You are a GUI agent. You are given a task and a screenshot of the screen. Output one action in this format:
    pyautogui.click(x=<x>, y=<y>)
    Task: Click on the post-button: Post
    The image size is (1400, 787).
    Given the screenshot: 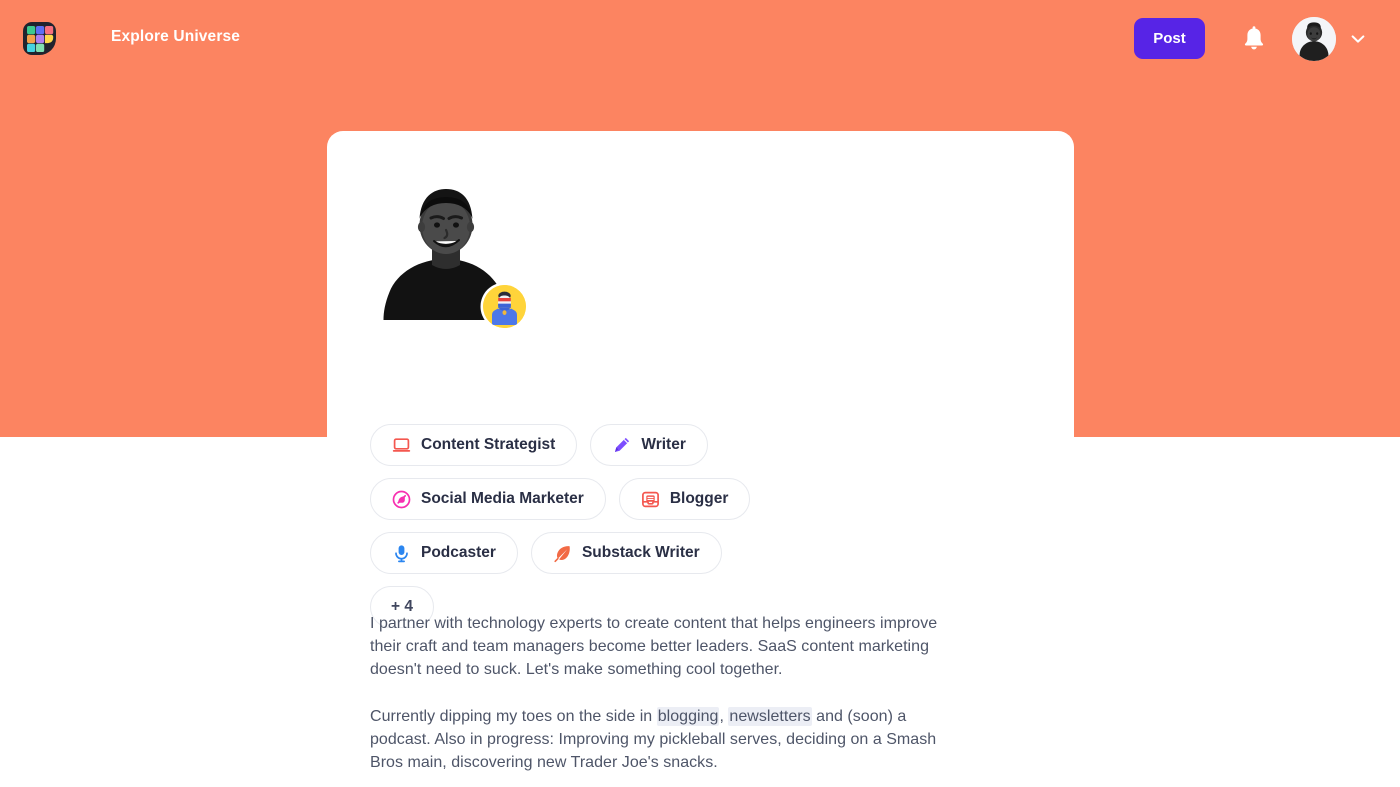 What is the action you would take?
    pyautogui.click(x=1169, y=38)
    